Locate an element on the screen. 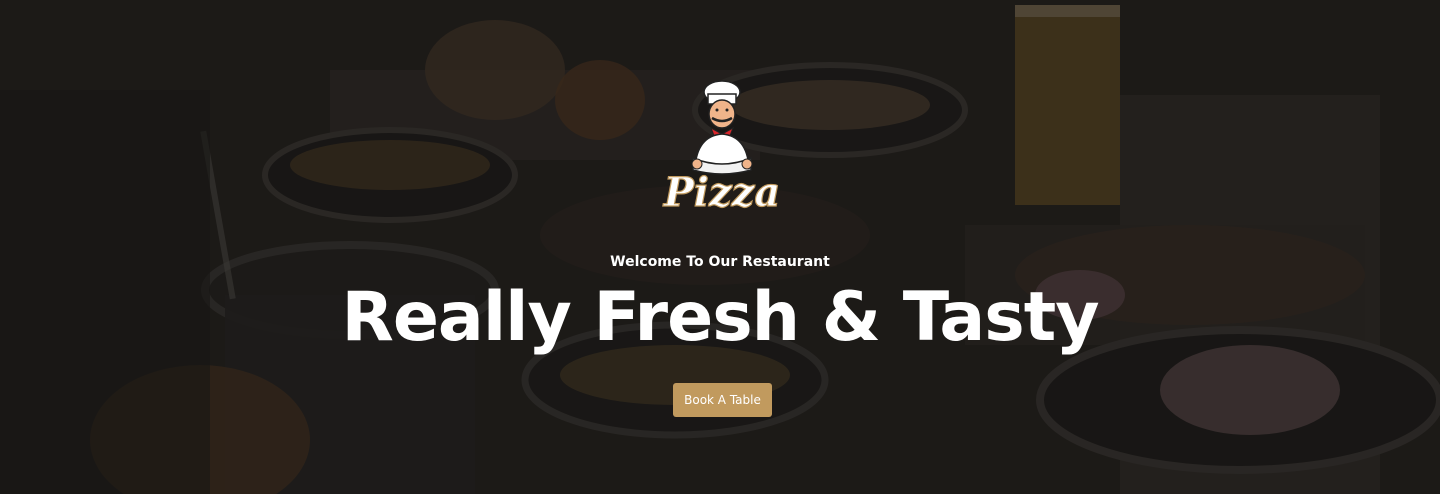  logo-text: Pizza is located at coordinates (722, 192).